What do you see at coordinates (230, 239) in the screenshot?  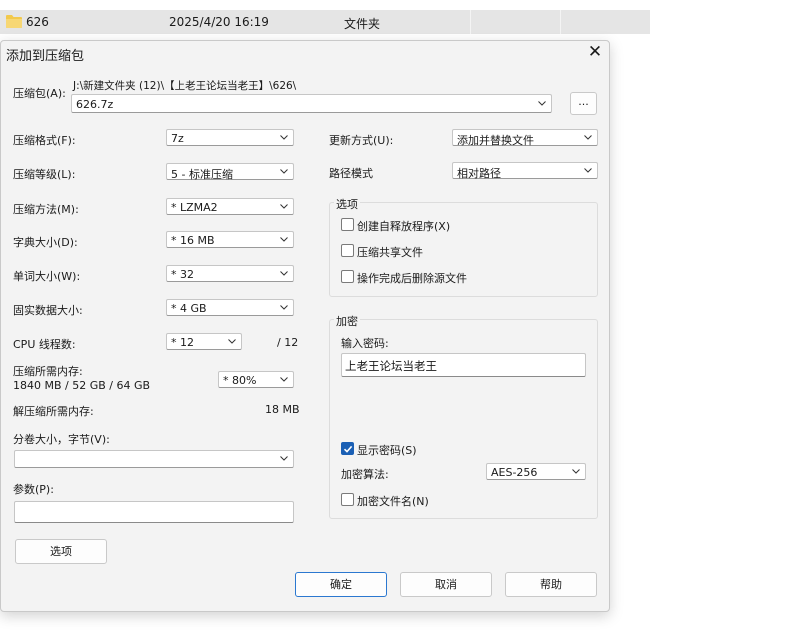 I see `dict-combo: * 16 MB` at bounding box center [230, 239].